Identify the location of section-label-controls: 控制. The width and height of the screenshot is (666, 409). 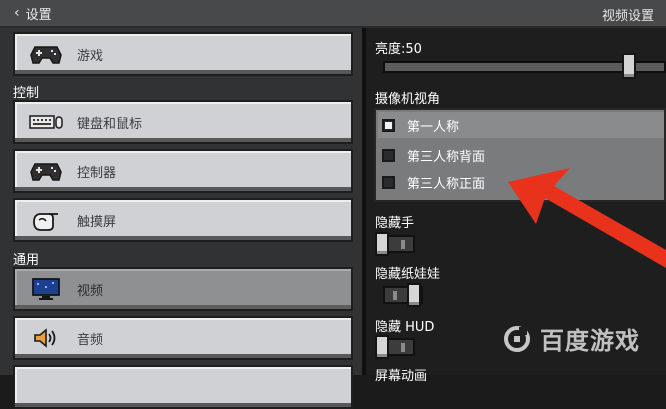
(26, 93).